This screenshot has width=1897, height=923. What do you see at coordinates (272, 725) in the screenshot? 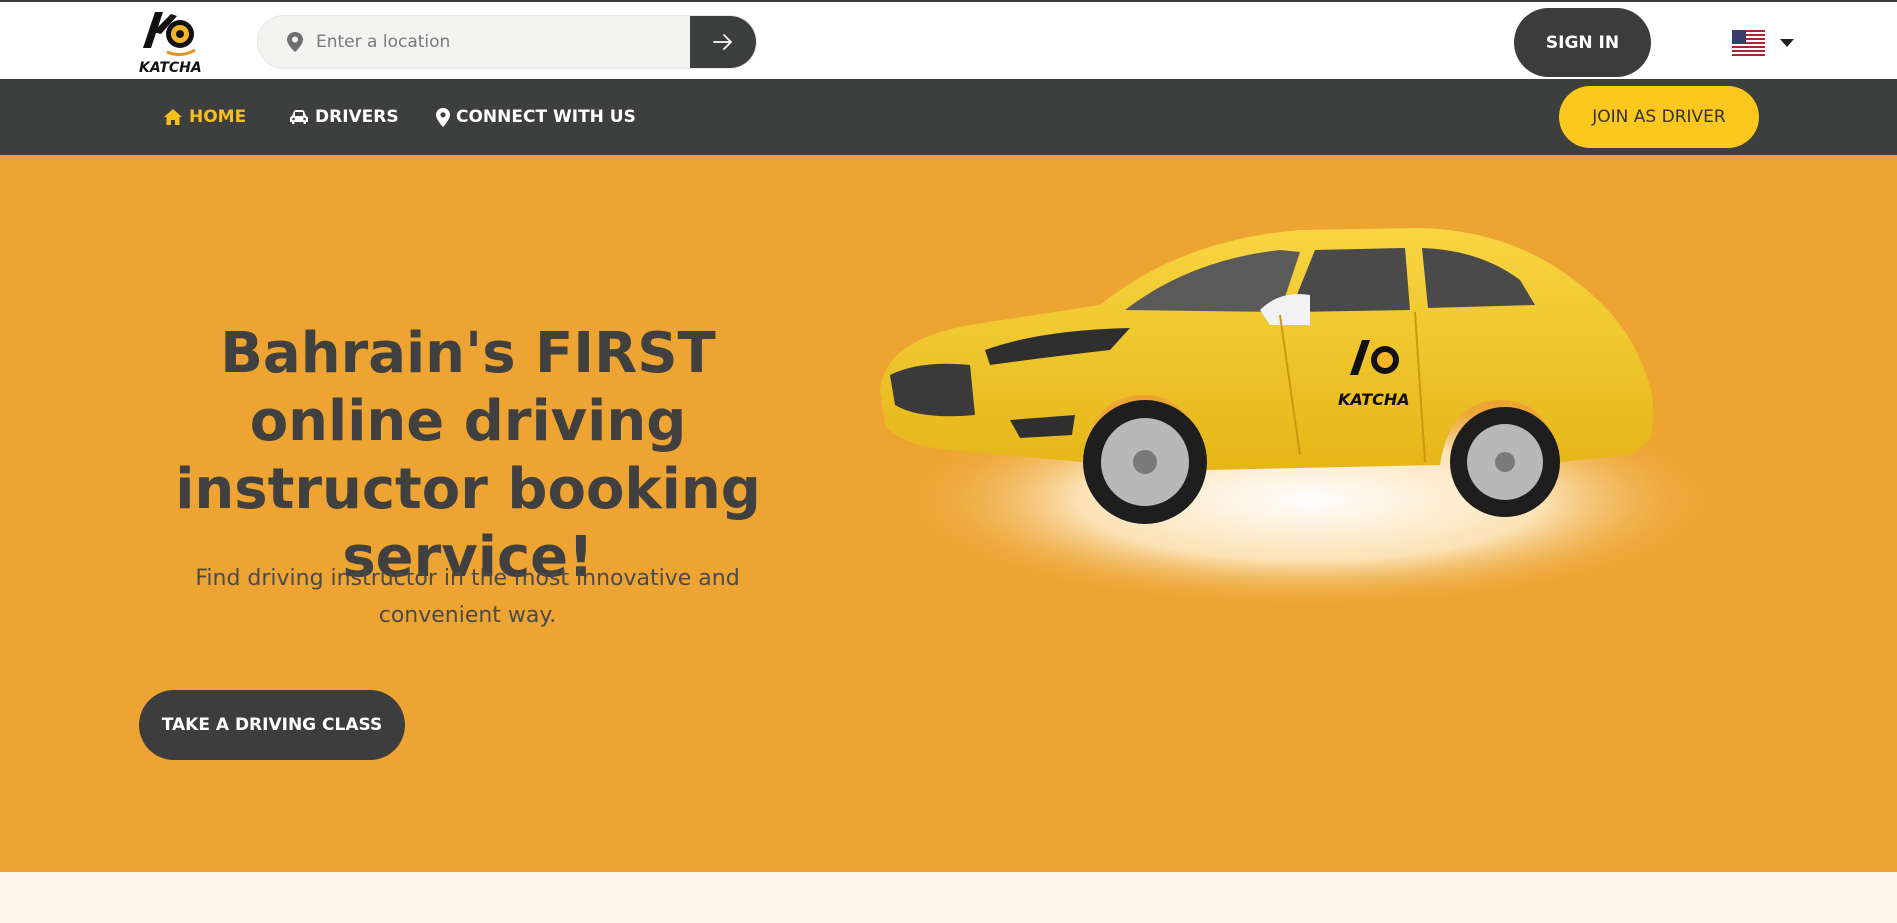
I see `take-driving-class-button: TAKE A DRIVING CLASS` at bounding box center [272, 725].